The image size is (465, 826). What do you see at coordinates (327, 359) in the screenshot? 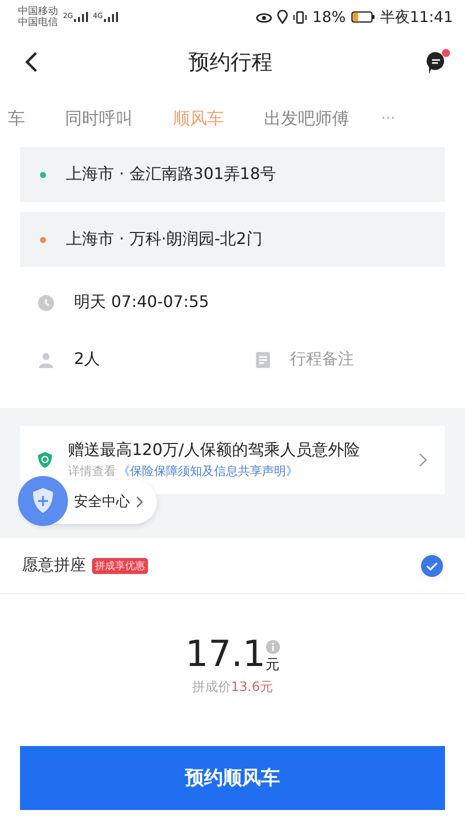
I see `note-field: 行程备注` at bounding box center [327, 359].